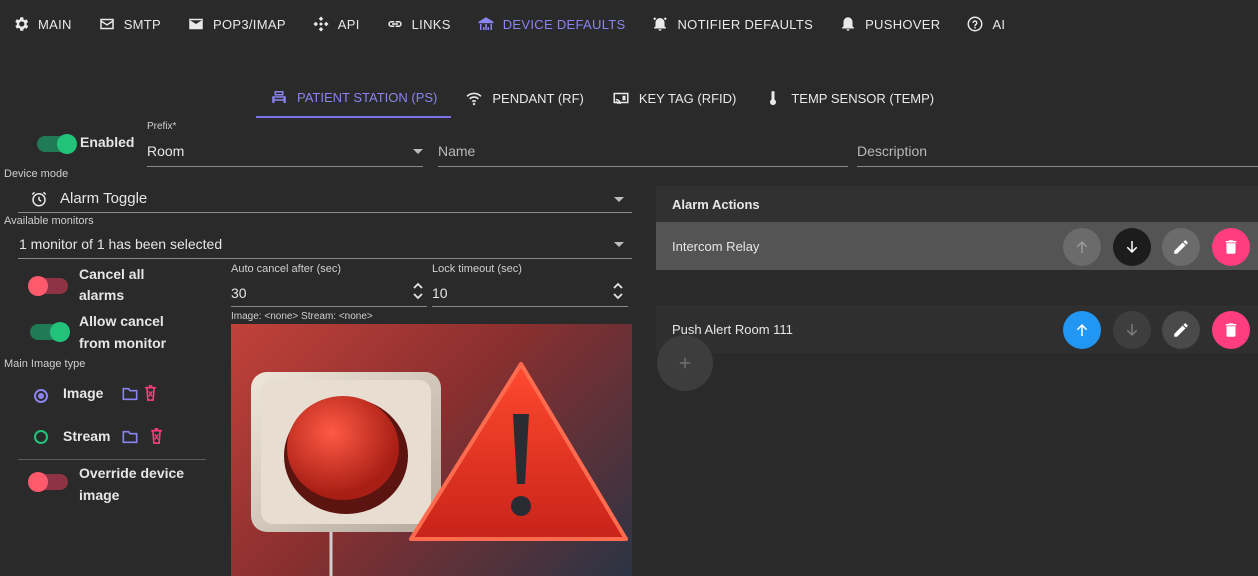 The width and height of the screenshot is (1258, 576). I want to click on device-mode-select: Alarm Toggle, so click(103, 198).